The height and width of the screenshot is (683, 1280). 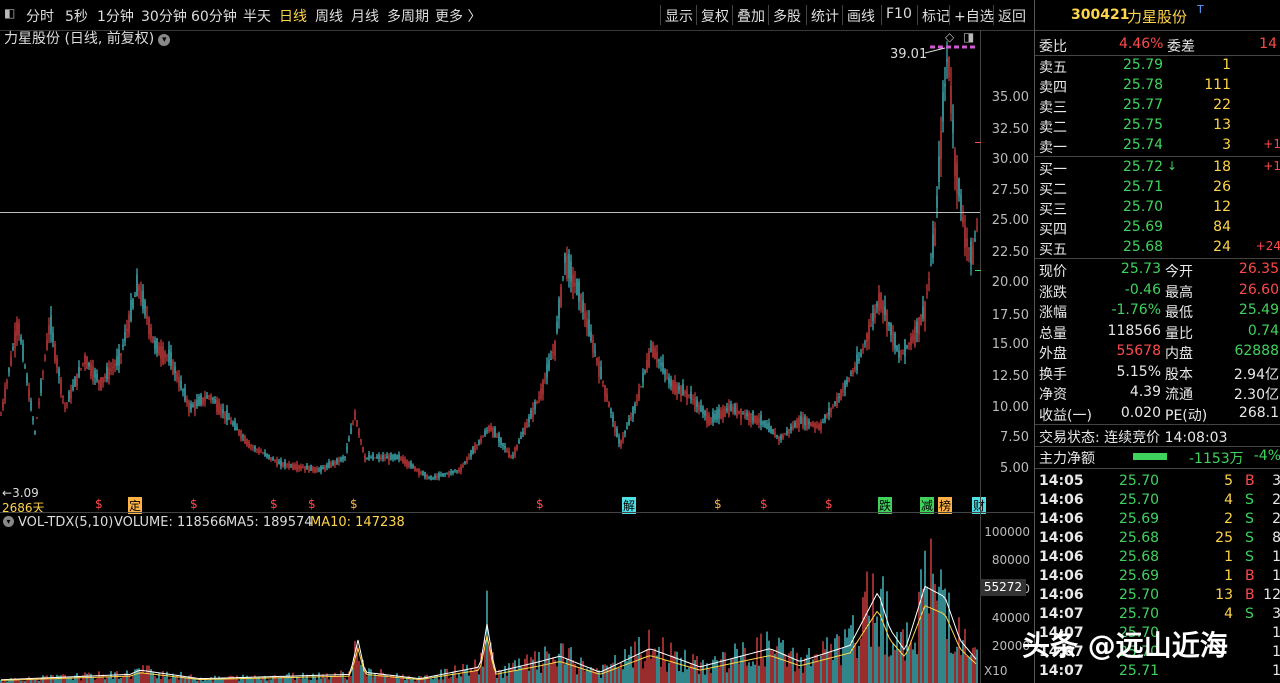 I want to click on panel-toggle-icon: ◧, so click(x=9, y=13).